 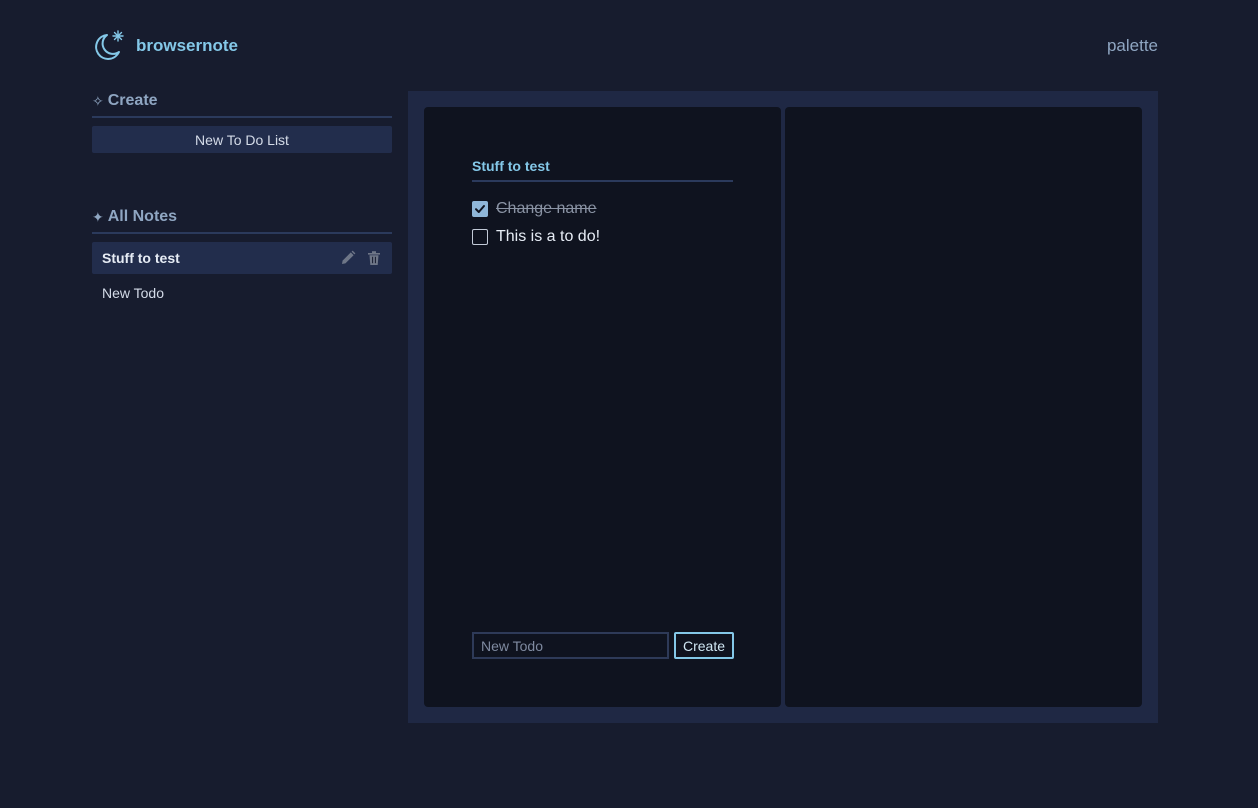 I want to click on new-todo-input, so click(x=570, y=645).